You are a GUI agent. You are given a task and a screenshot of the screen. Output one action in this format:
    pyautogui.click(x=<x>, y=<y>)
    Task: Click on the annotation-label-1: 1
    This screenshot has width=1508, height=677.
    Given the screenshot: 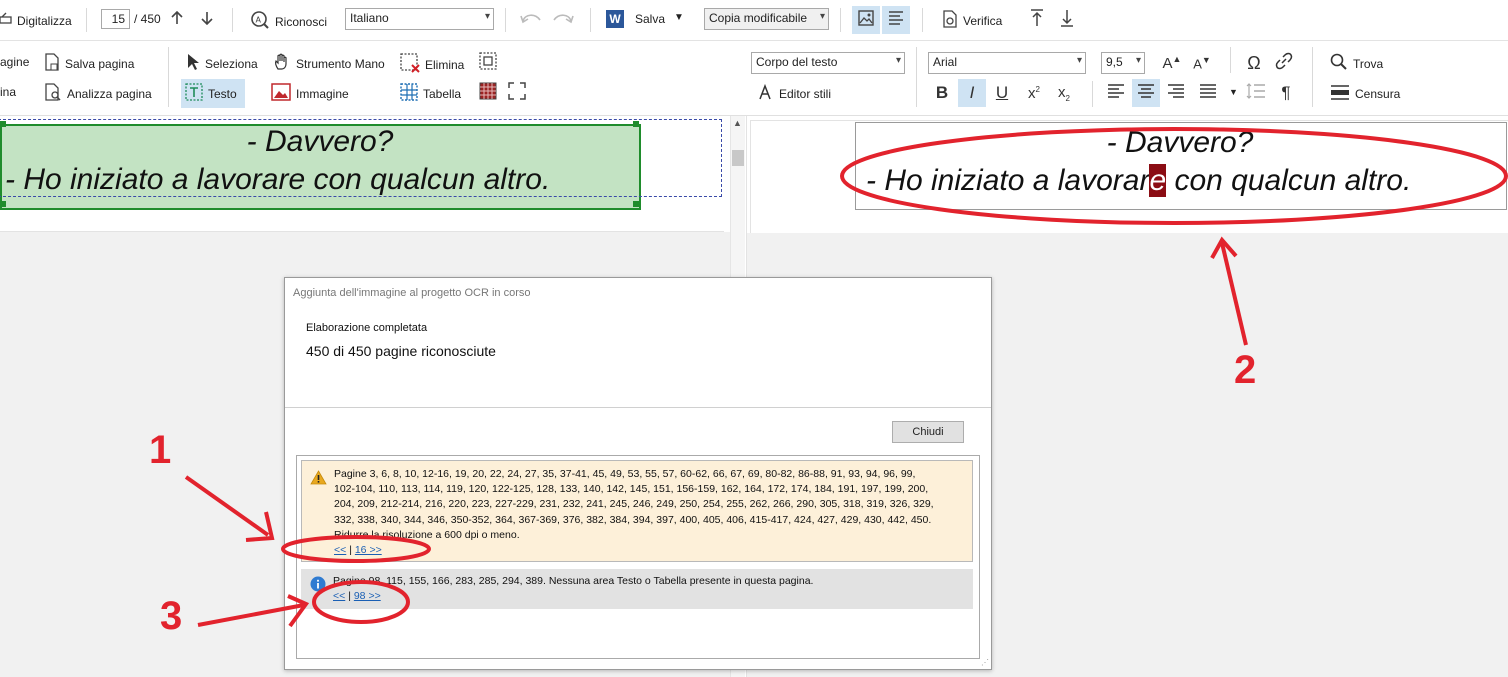 What is the action you would take?
    pyautogui.click(x=160, y=450)
    